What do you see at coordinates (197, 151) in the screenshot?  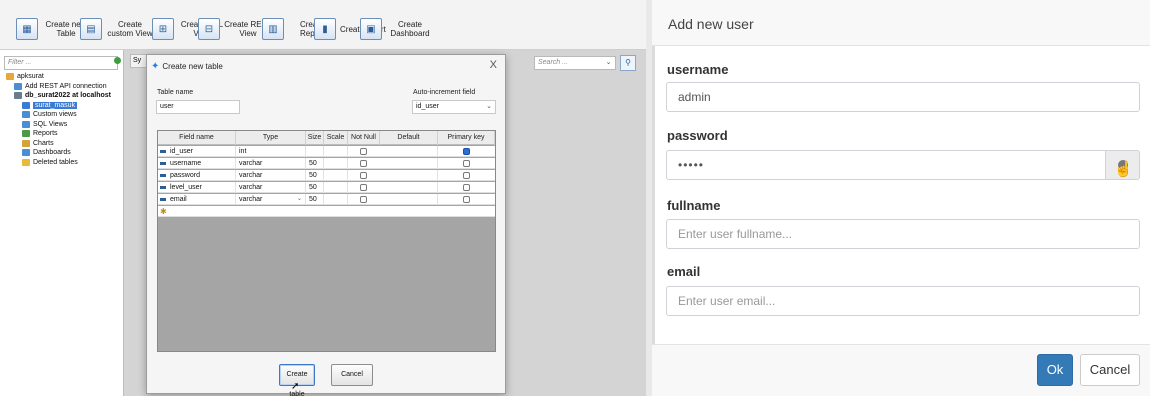 I see `grid-cell-field: id_user` at bounding box center [197, 151].